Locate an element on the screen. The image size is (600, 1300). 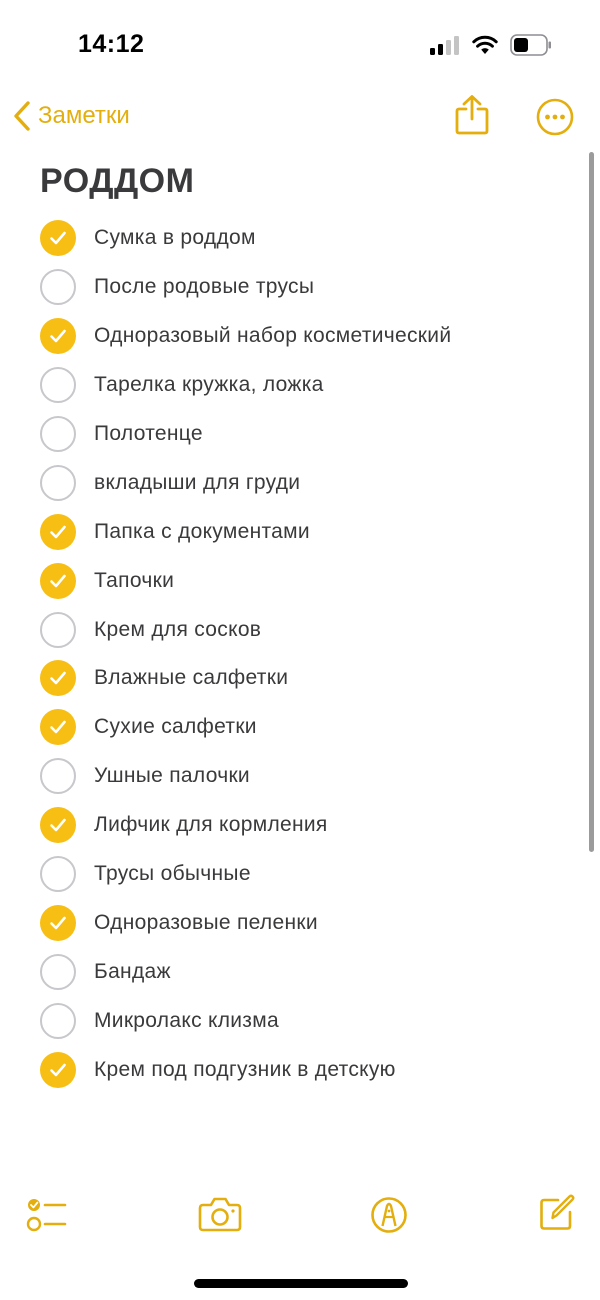
camera-icon is located at coordinates (220, 1214).